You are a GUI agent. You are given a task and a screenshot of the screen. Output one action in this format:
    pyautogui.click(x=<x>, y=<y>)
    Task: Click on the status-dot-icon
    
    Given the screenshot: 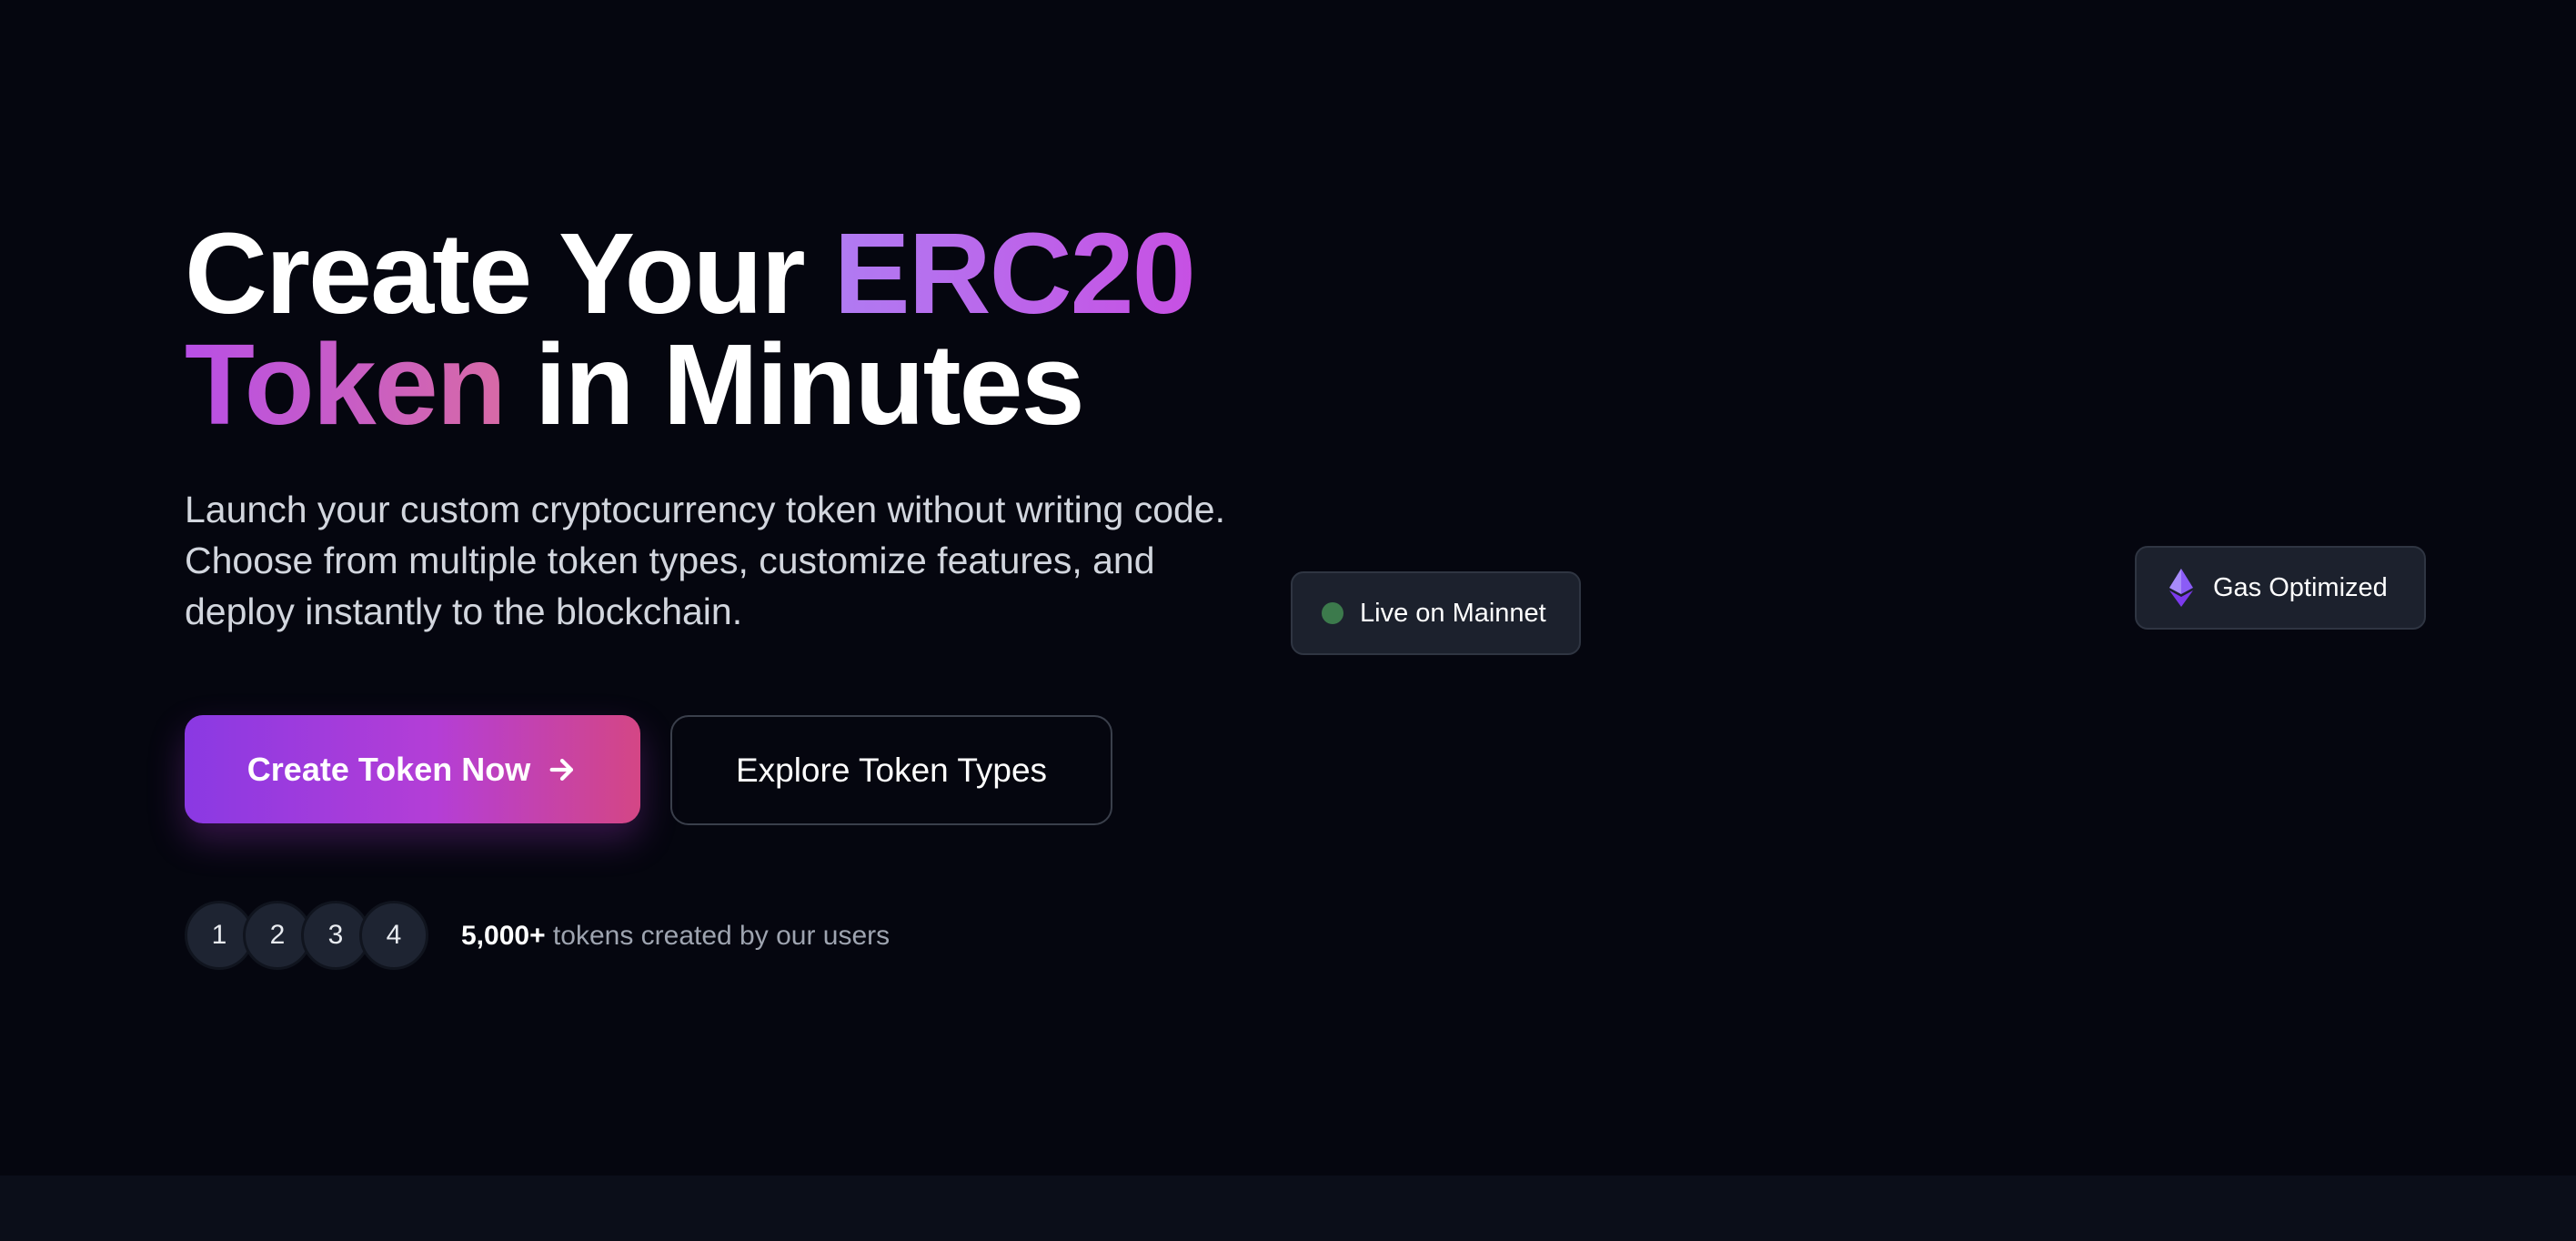 What is the action you would take?
    pyautogui.click(x=1332, y=613)
    